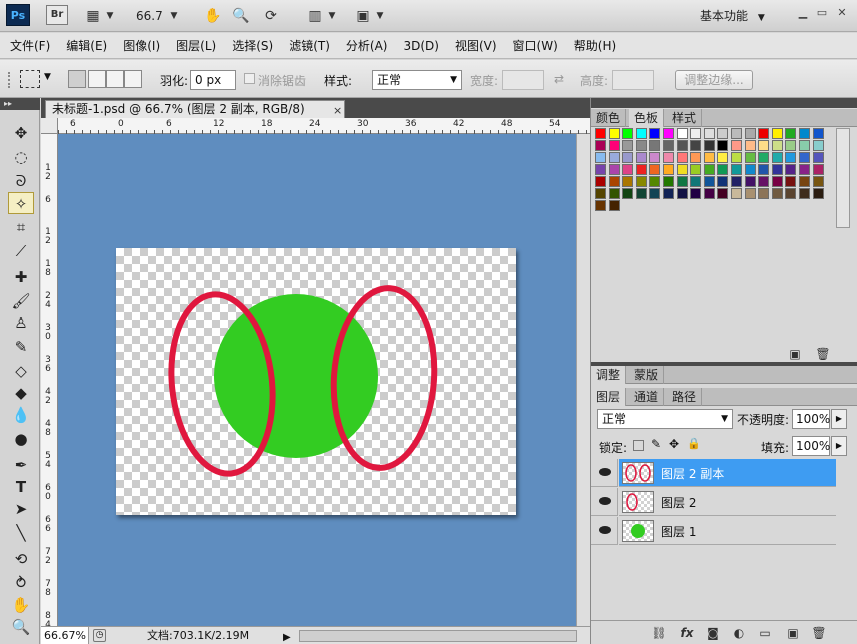 The width and height of the screenshot is (857, 644). I want to click on path-selection-icon: ➤, so click(21, 509).